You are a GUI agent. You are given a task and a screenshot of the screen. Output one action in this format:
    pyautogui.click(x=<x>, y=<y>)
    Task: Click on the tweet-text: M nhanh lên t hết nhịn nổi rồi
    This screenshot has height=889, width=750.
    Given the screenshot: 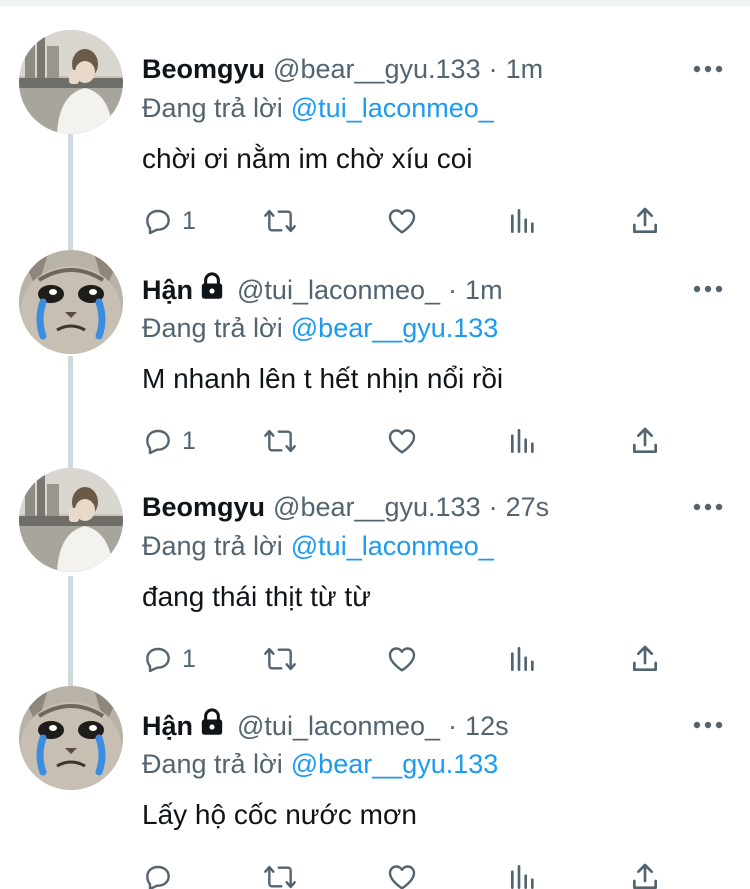 What is the action you would take?
    pyautogui.click(x=323, y=378)
    